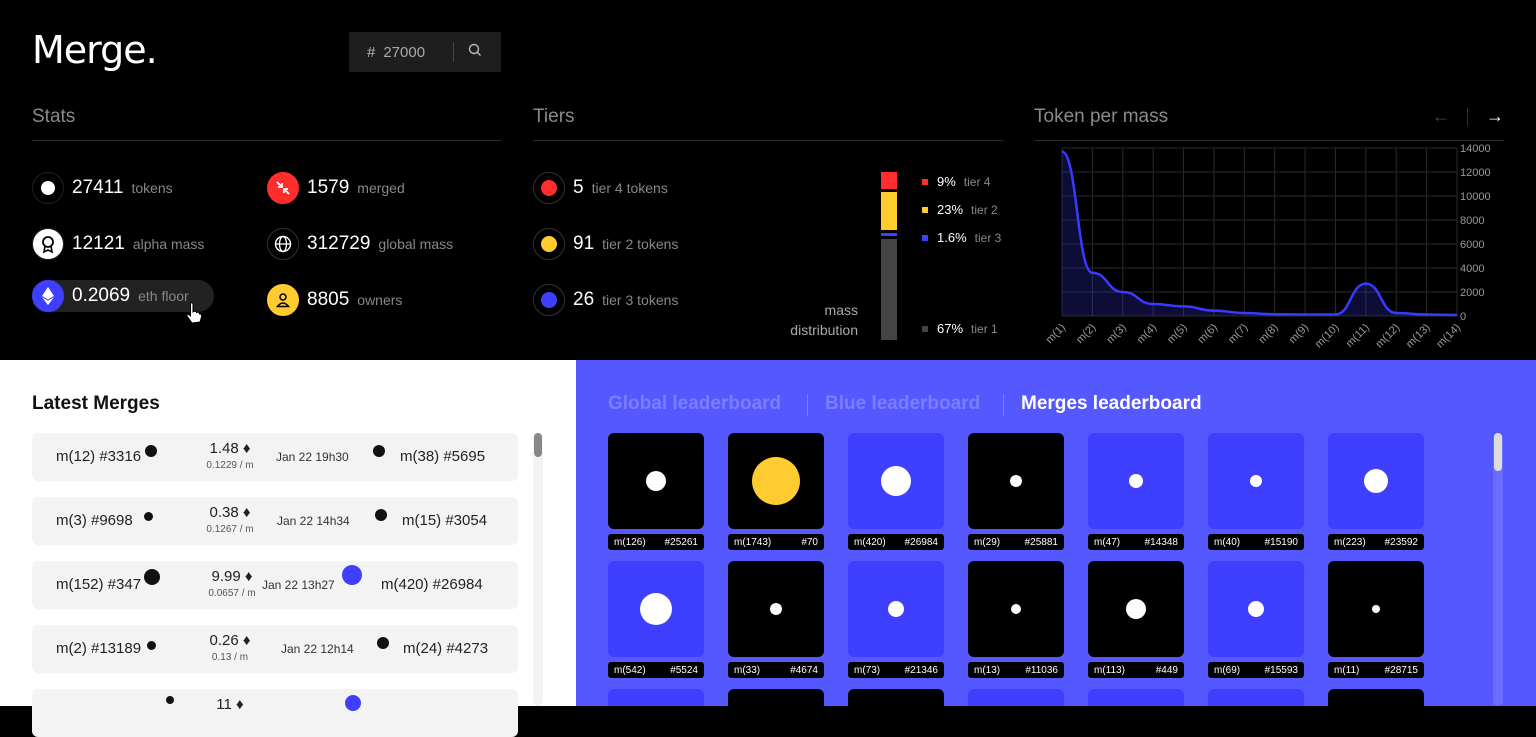 Image resolution: width=1536 pixels, height=737 pixels. What do you see at coordinates (169, 244) in the screenshot?
I see `stat-label: alpha mass` at bounding box center [169, 244].